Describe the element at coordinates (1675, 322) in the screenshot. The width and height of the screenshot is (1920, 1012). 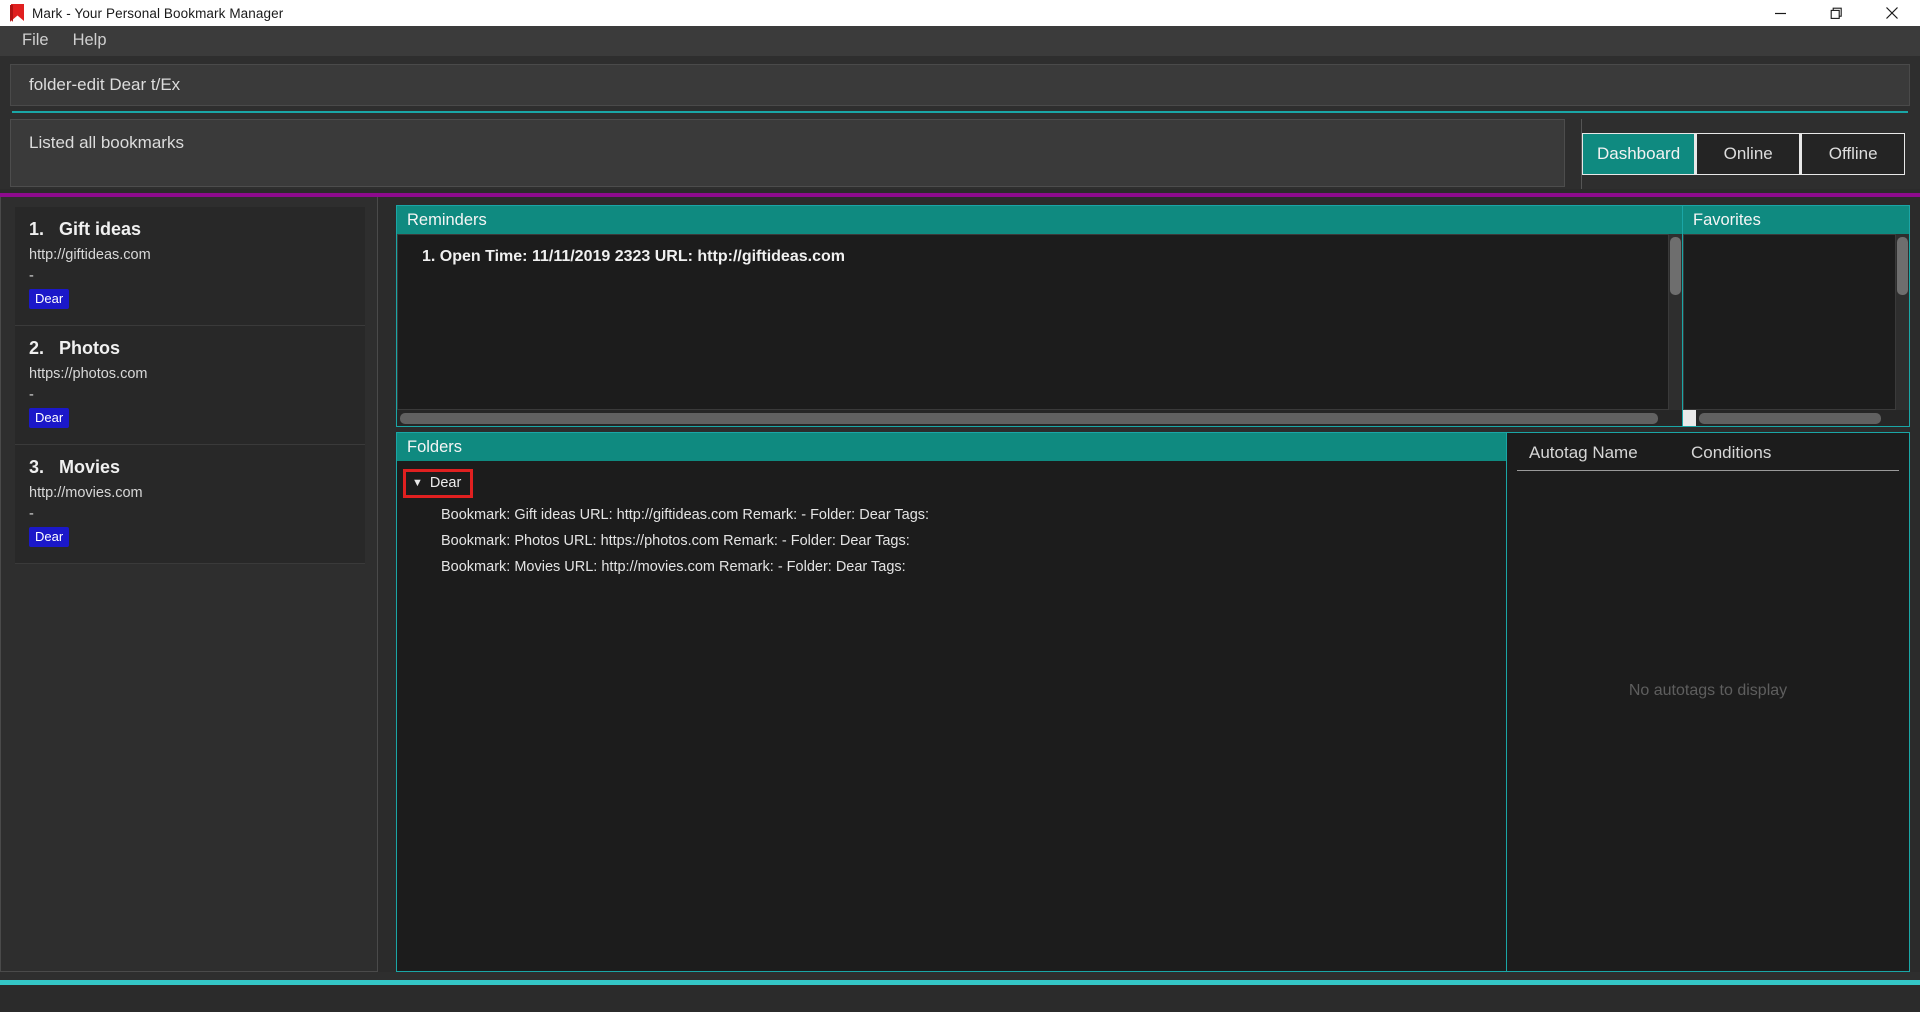
I see `reminders-vertical-scrollbar` at that location.